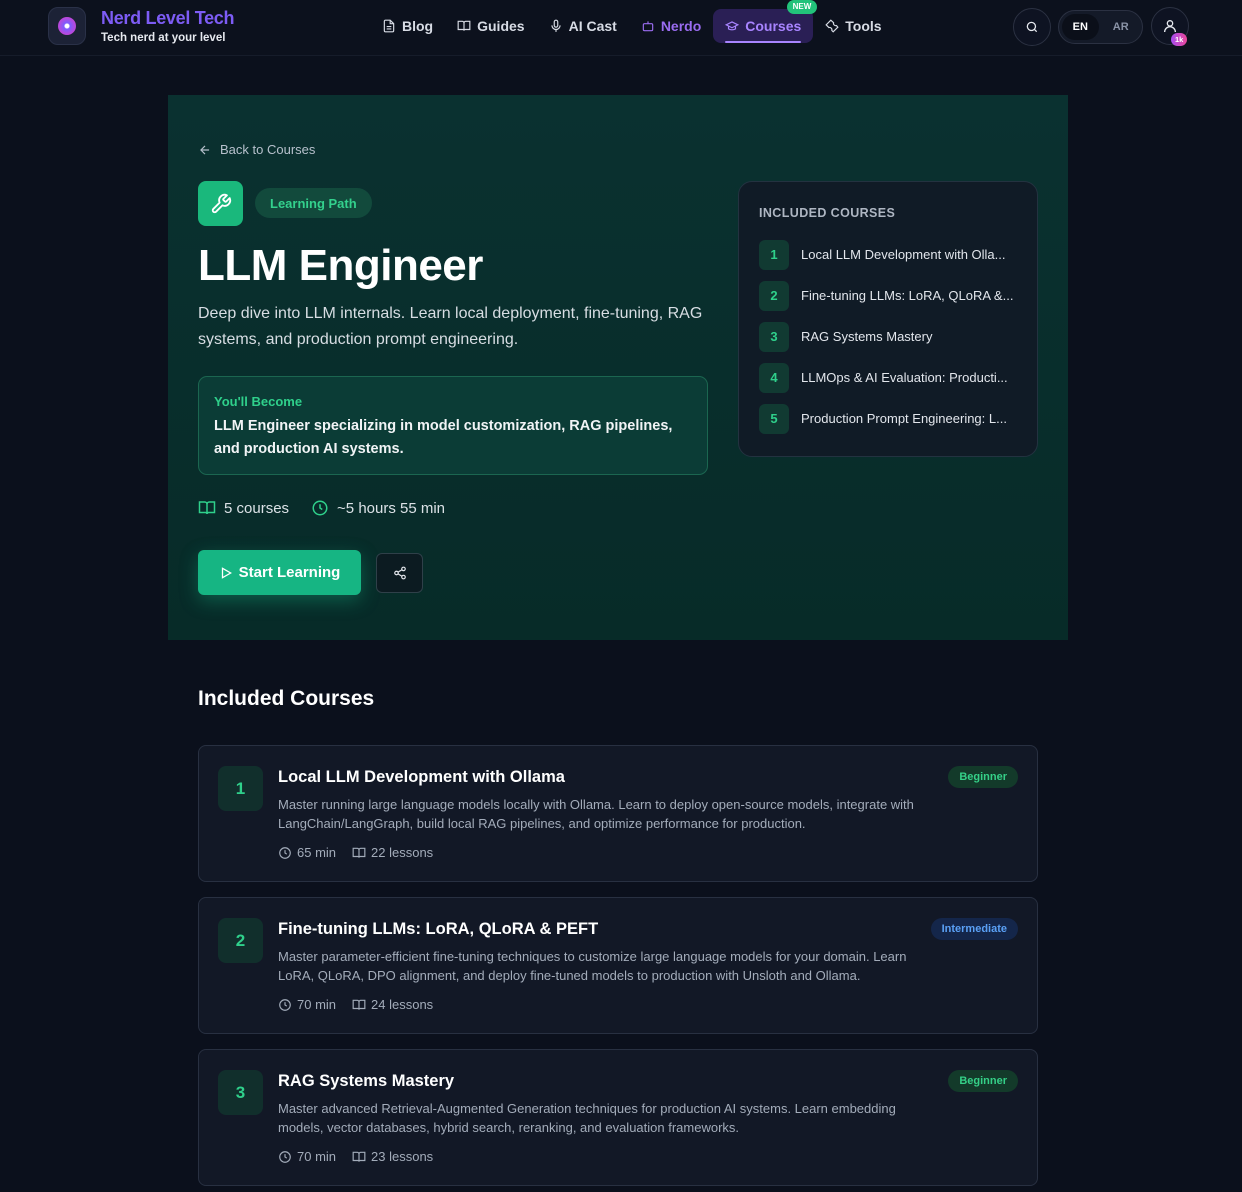  I want to click on nav-link-guides: Guides, so click(490, 26).